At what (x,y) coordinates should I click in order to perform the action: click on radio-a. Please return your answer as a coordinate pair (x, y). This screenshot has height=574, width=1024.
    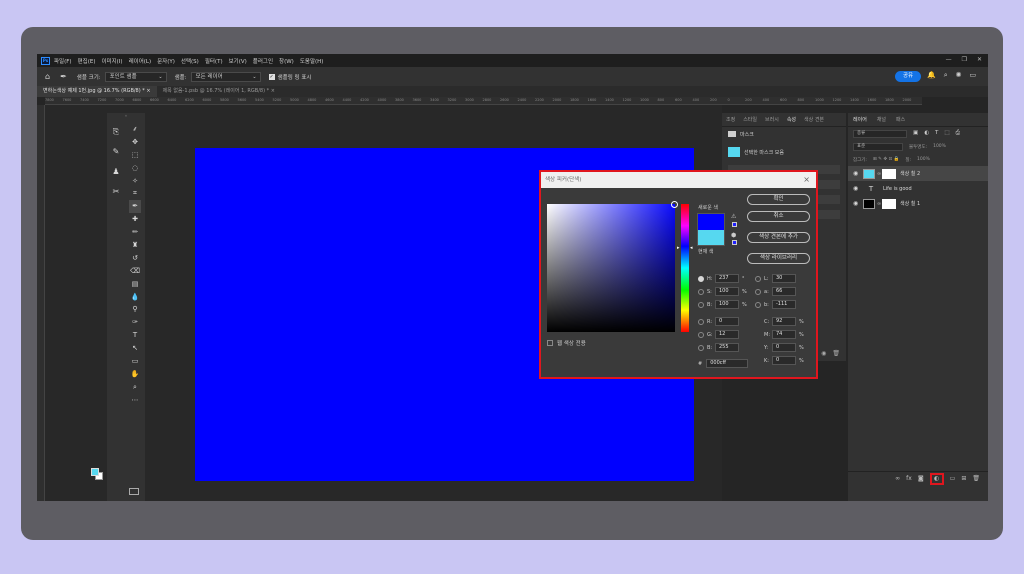
    Looking at the image, I should click on (758, 291).